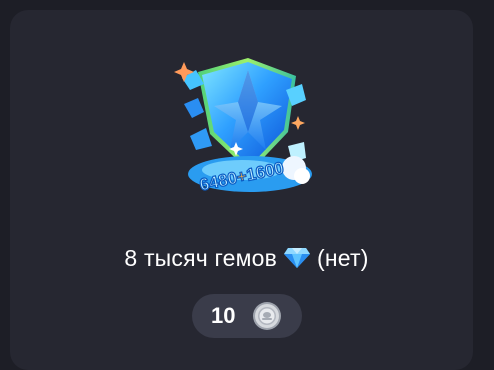 The height and width of the screenshot is (370, 494). I want to click on price-button: 10, so click(247, 316).